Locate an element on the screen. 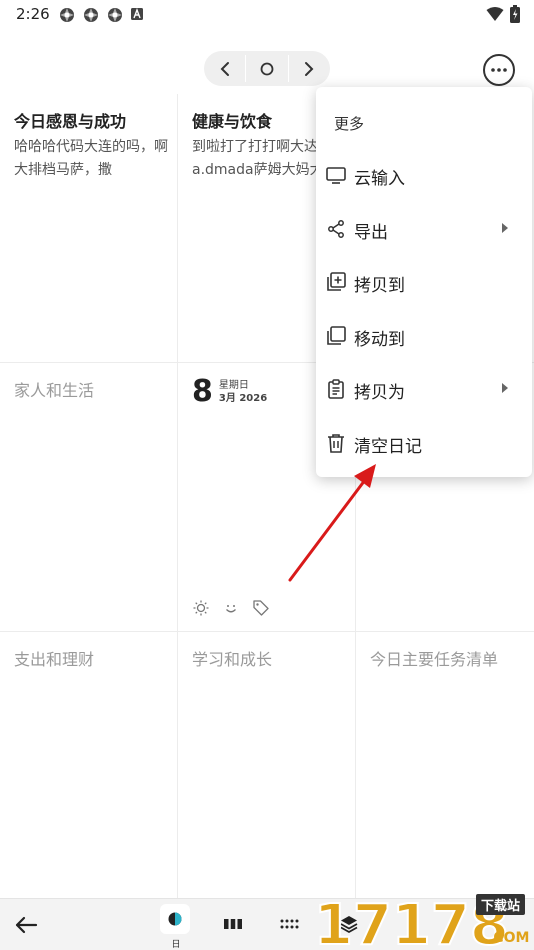 This screenshot has height=950, width=534. status-notification-icons is located at coordinates (101, 15).